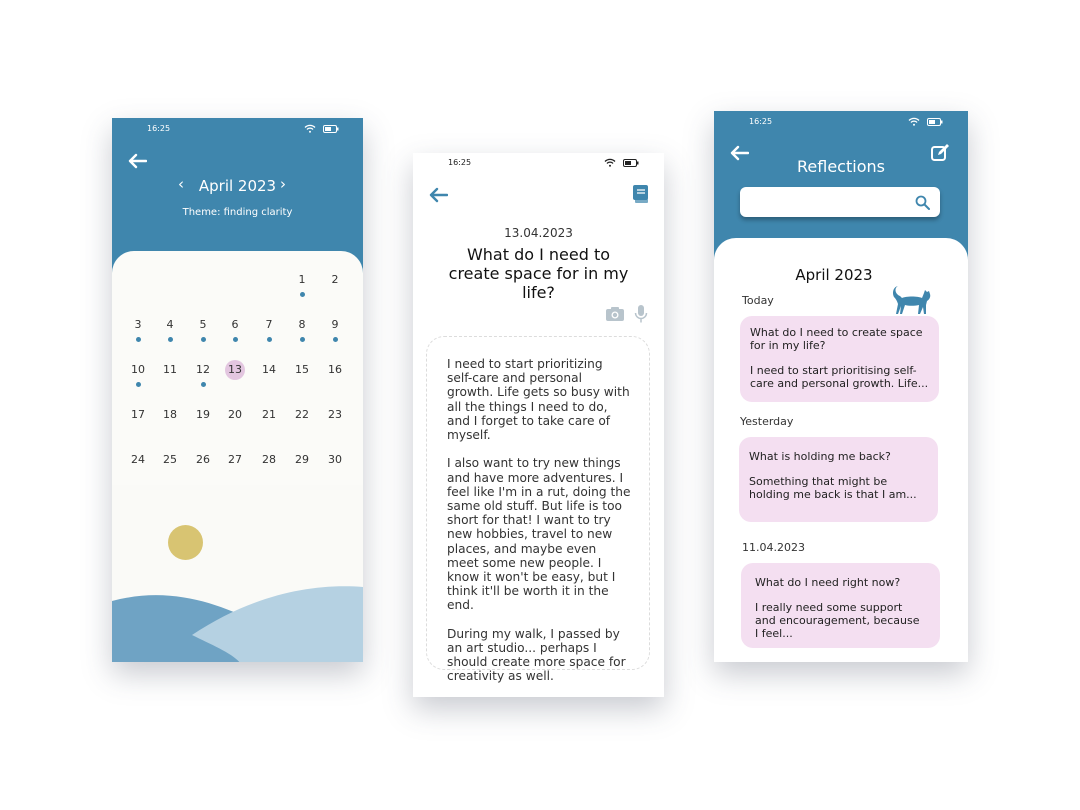 Image resolution: width=1080 pixels, height=810 pixels. I want to click on calendar-day: 24, so click(138, 459).